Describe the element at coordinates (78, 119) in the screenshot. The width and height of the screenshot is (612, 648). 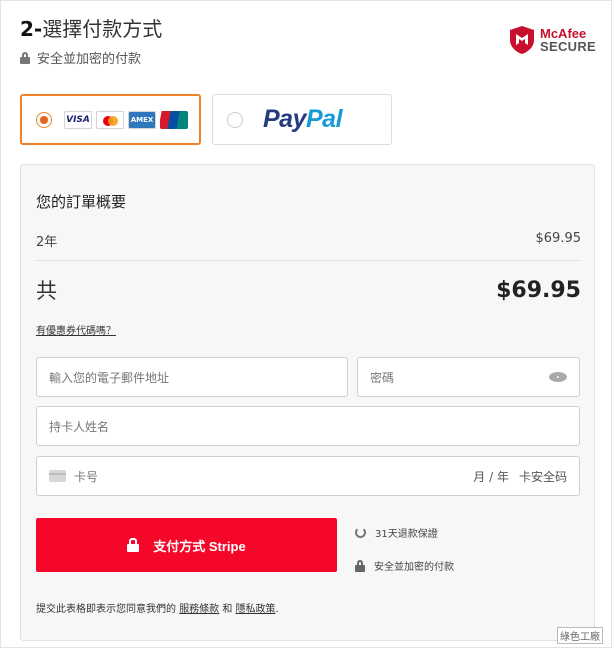
I see `visa-icon: VISA` at that location.